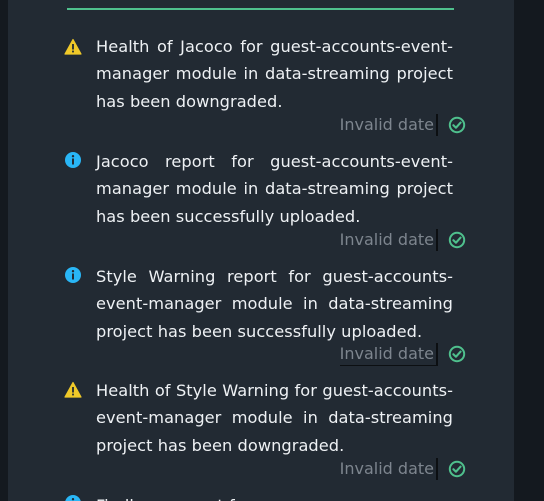  What do you see at coordinates (260, 9) in the screenshot?
I see `header-divider` at bounding box center [260, 9].